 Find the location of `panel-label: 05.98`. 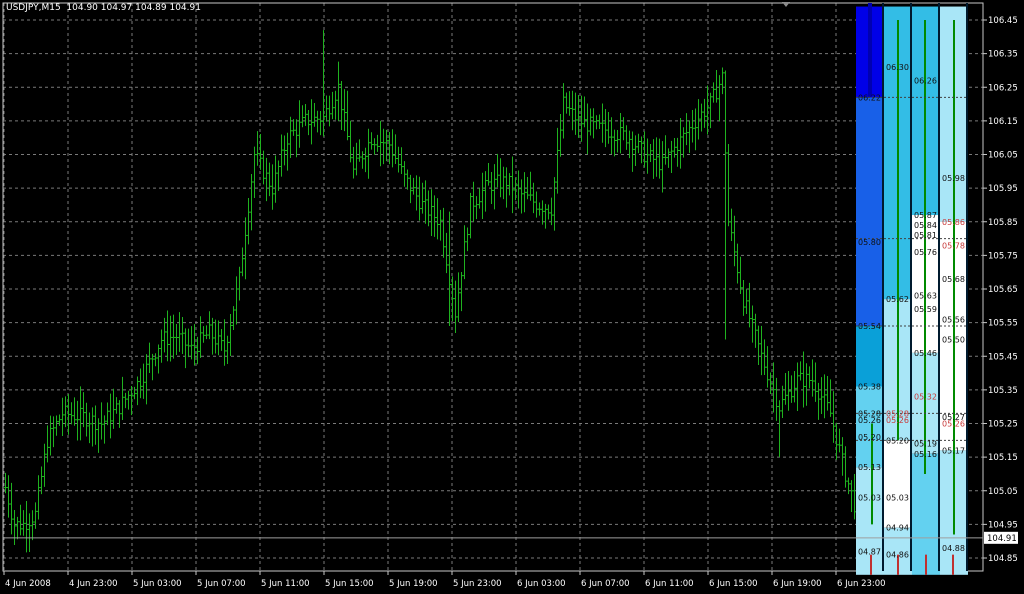

panel-label: 05.98 is located at coordinates (953, 178).